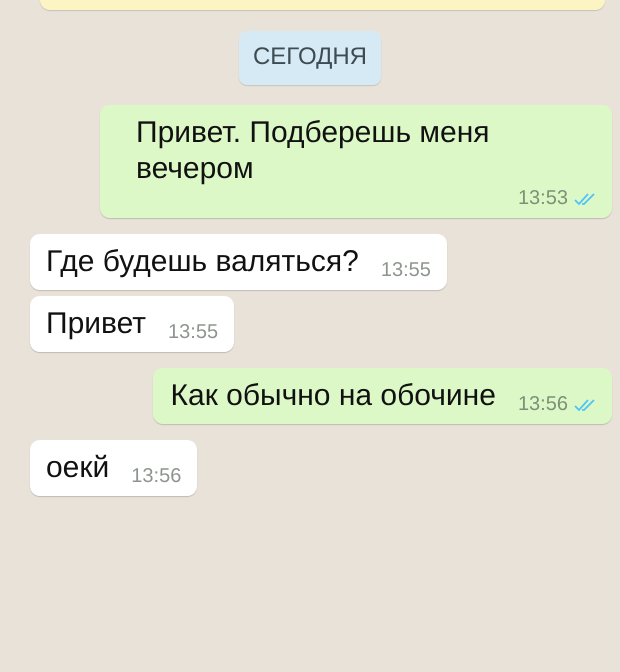 The height and width of the screenshot is (672, 620). What do you see at coordinates (78, 468) in the screenshot?
I see `message-text: оекй` at bounding box center [78, 468].